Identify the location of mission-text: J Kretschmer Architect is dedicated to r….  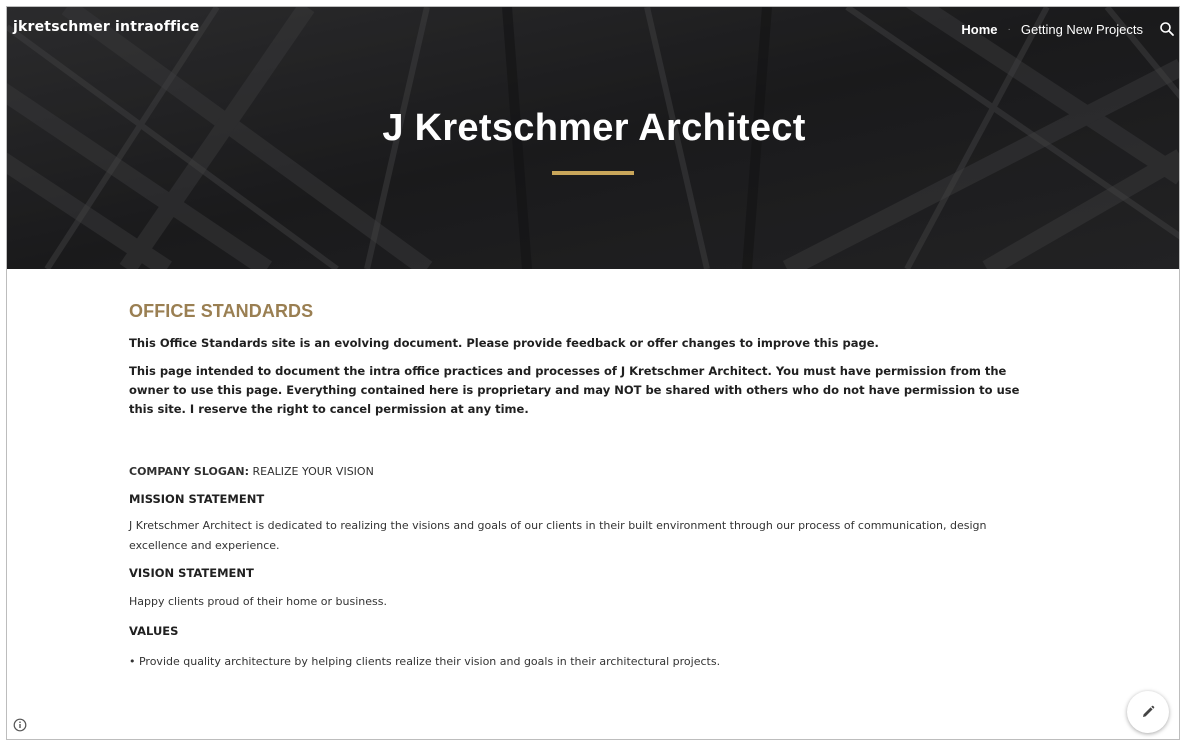
(558, 535).